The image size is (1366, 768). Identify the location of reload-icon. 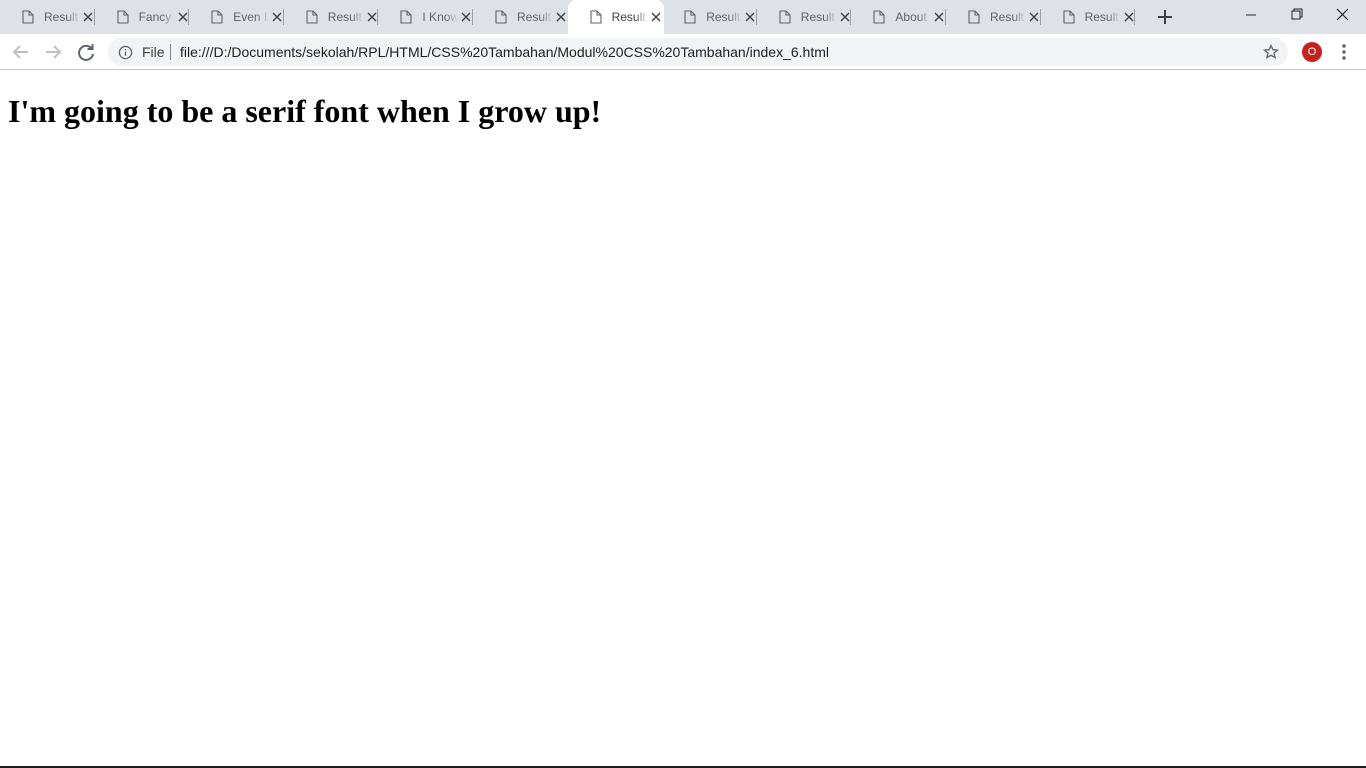
(86, 52).